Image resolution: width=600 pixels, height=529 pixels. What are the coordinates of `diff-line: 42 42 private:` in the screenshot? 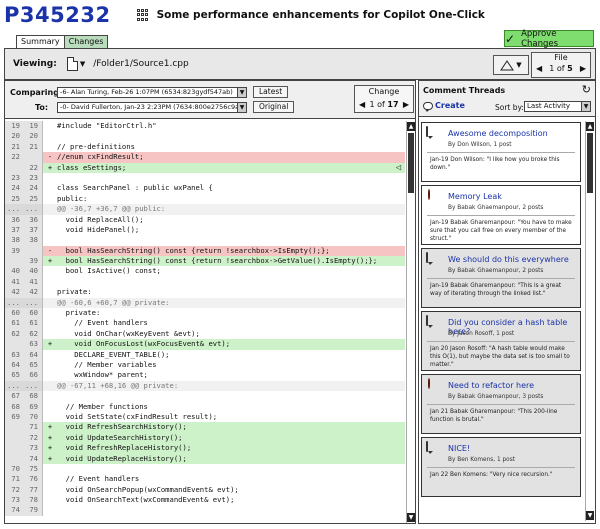 It's located at (205, 292).